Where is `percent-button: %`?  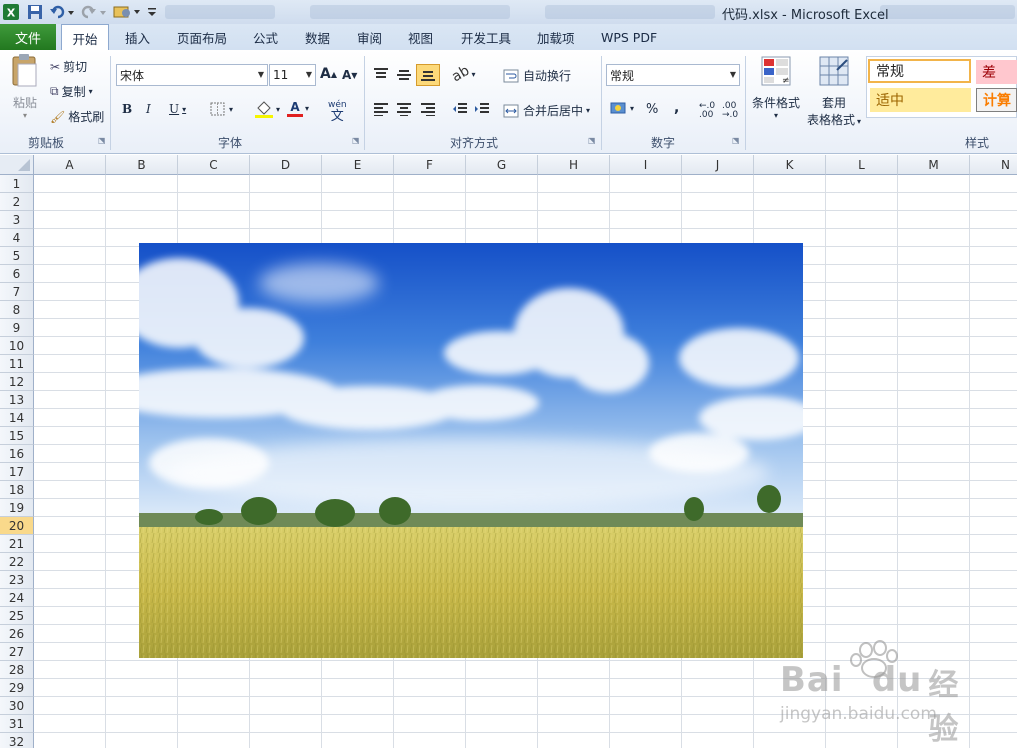 percent-button: % is located at coordinates (652, 109).